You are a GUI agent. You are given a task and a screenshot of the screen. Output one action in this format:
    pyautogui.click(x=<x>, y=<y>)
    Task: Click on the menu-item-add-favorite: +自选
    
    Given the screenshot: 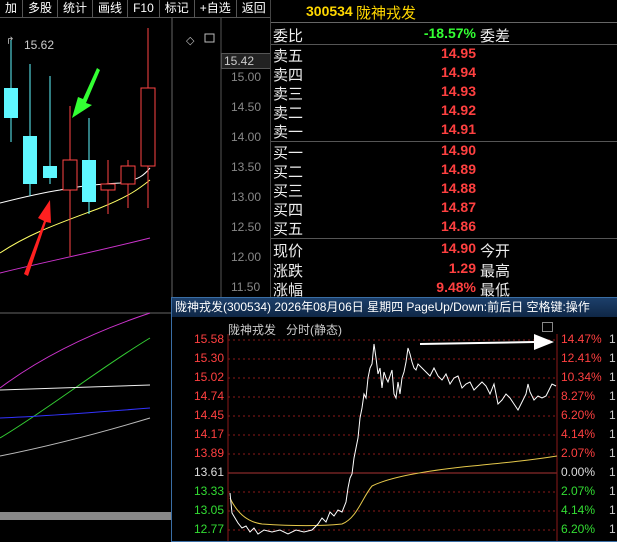 What is the action you would take?
    pyautogui.click(x=215, y=9)
    